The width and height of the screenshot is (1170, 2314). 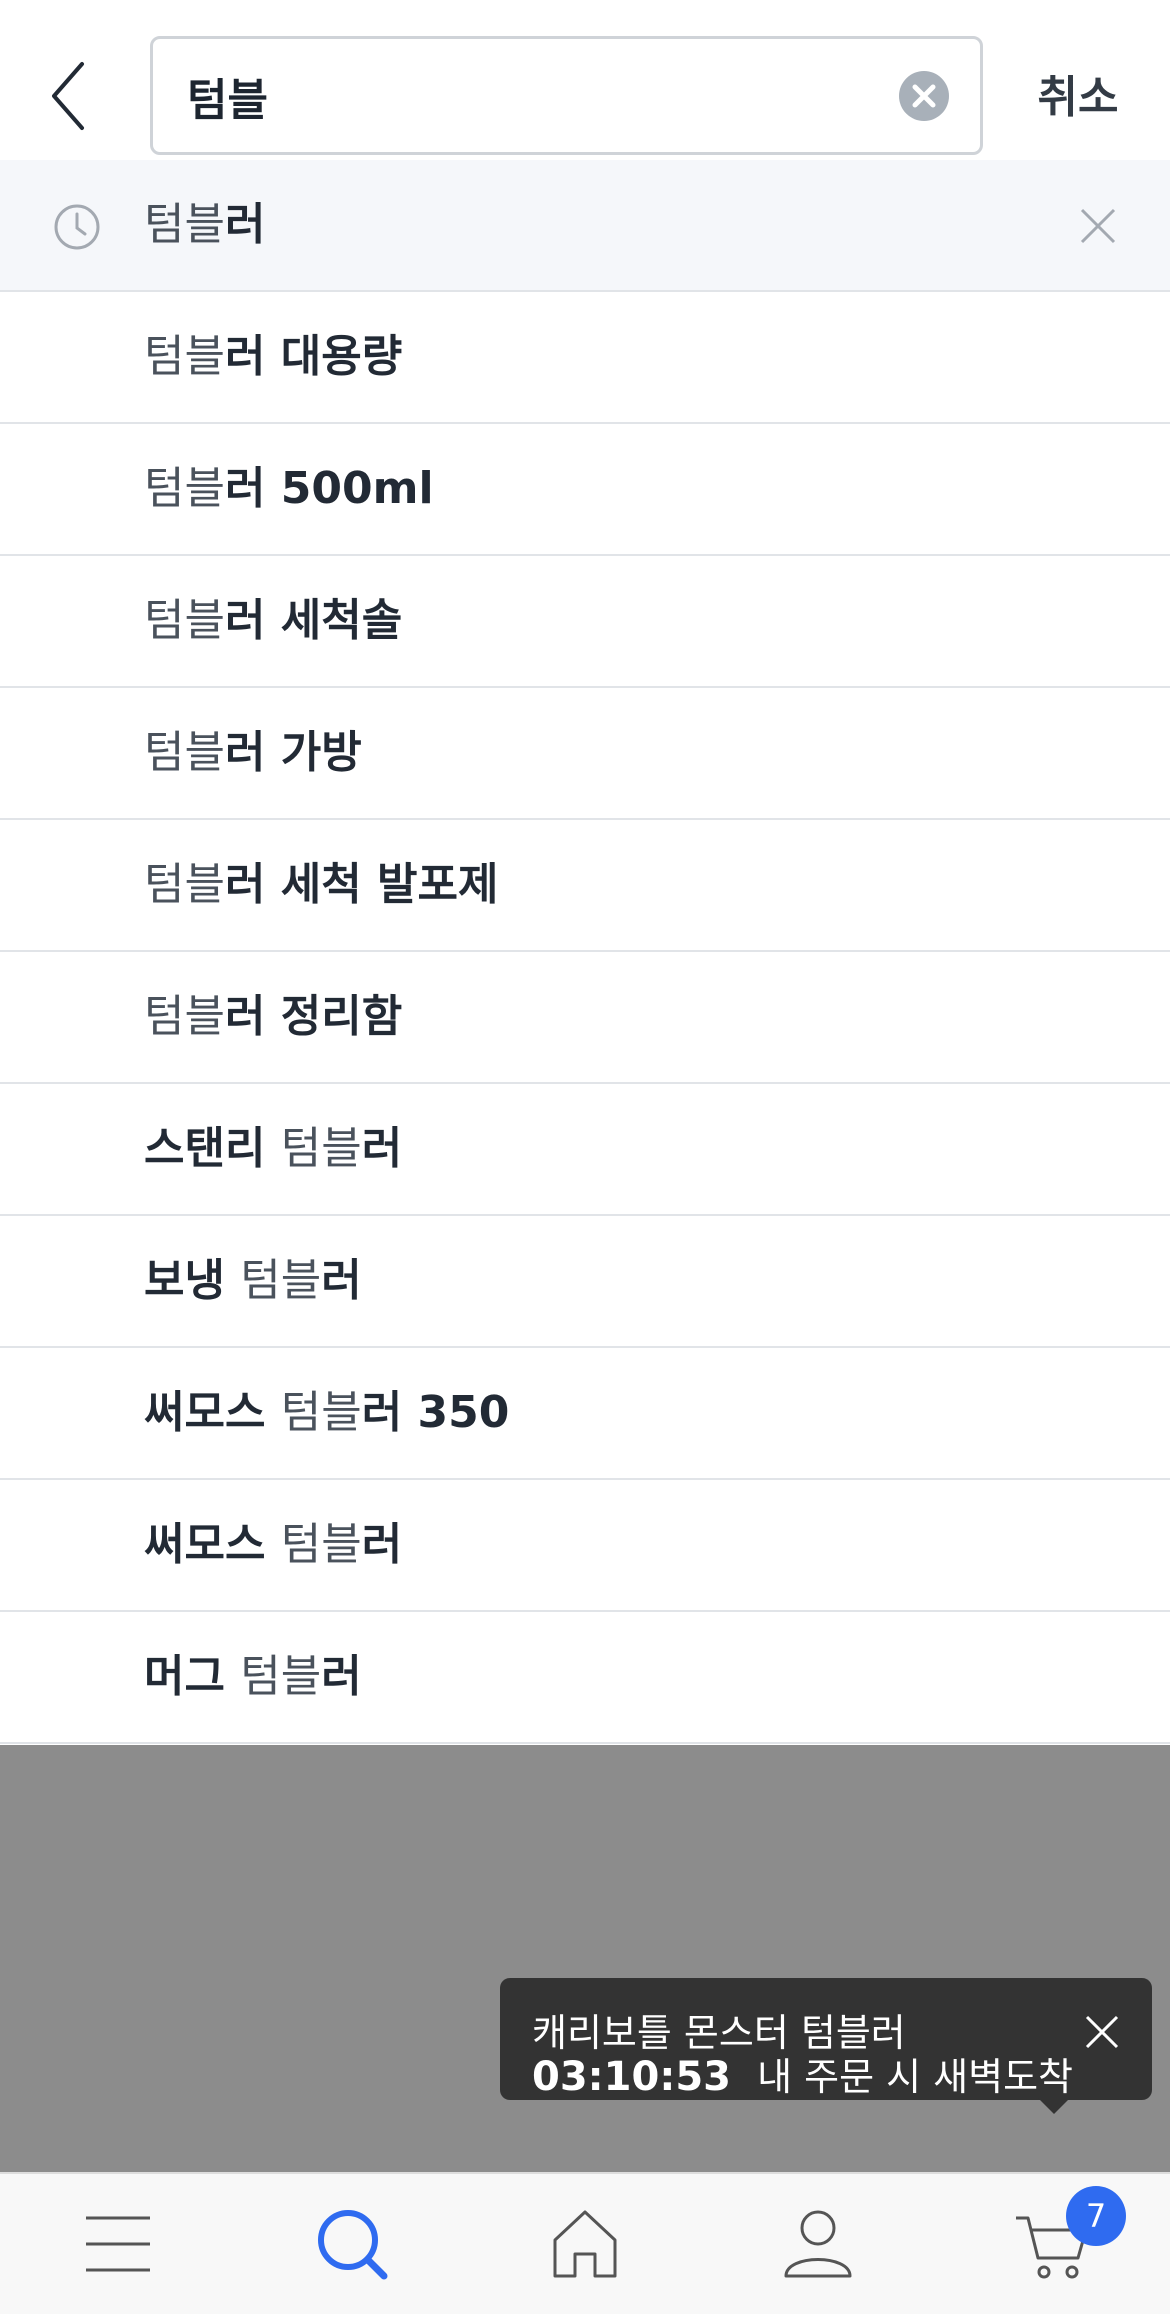 What do you see at coordinates (435, 1412) in the screenshot?
I see `suggestion-rest: 러 350` at bounding box center [435, 1412].